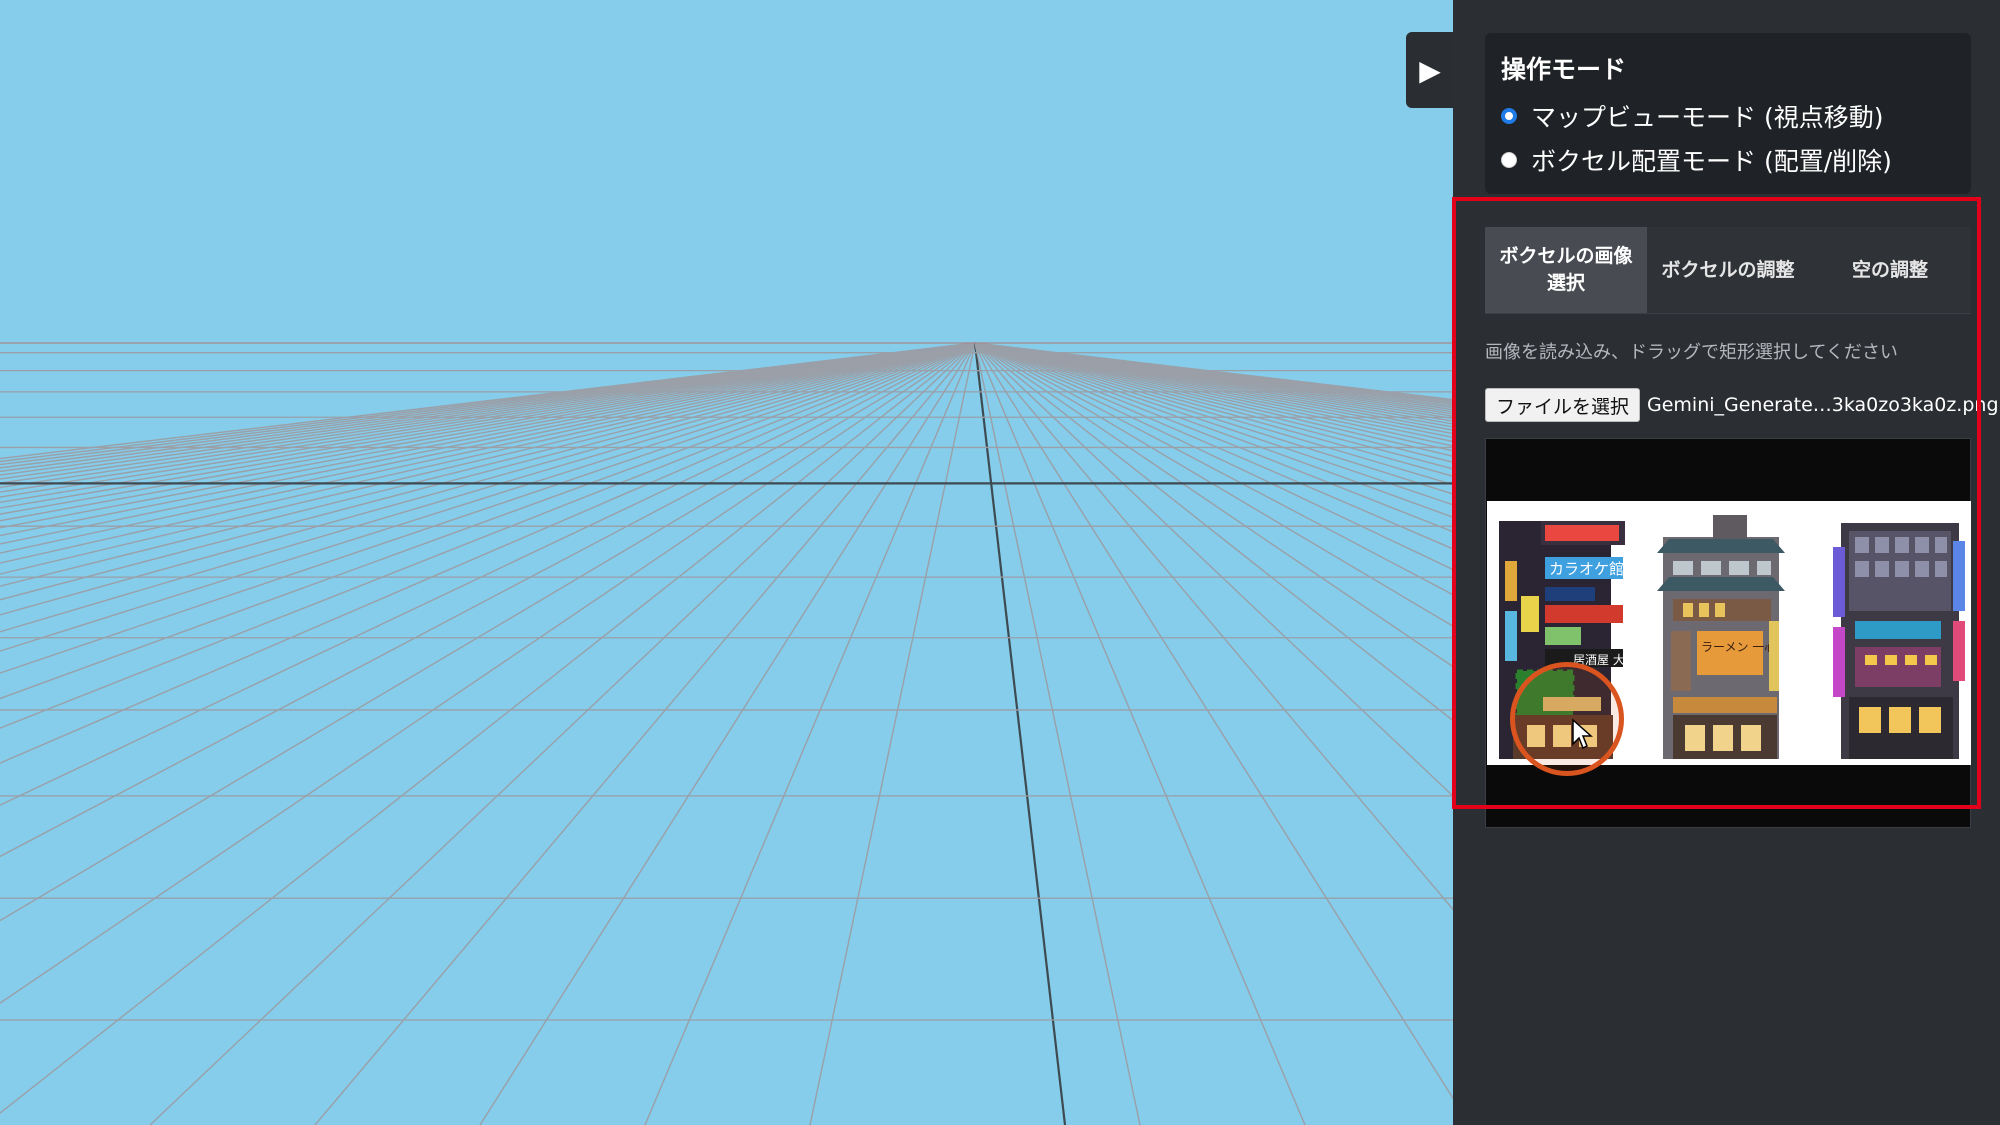 The height and width of the screenshot is (1125, 2000). What do you see at coordinates (1020, 733) in the screenshot?
I see `grid-axis-line` at bounding box center [1020, 733].